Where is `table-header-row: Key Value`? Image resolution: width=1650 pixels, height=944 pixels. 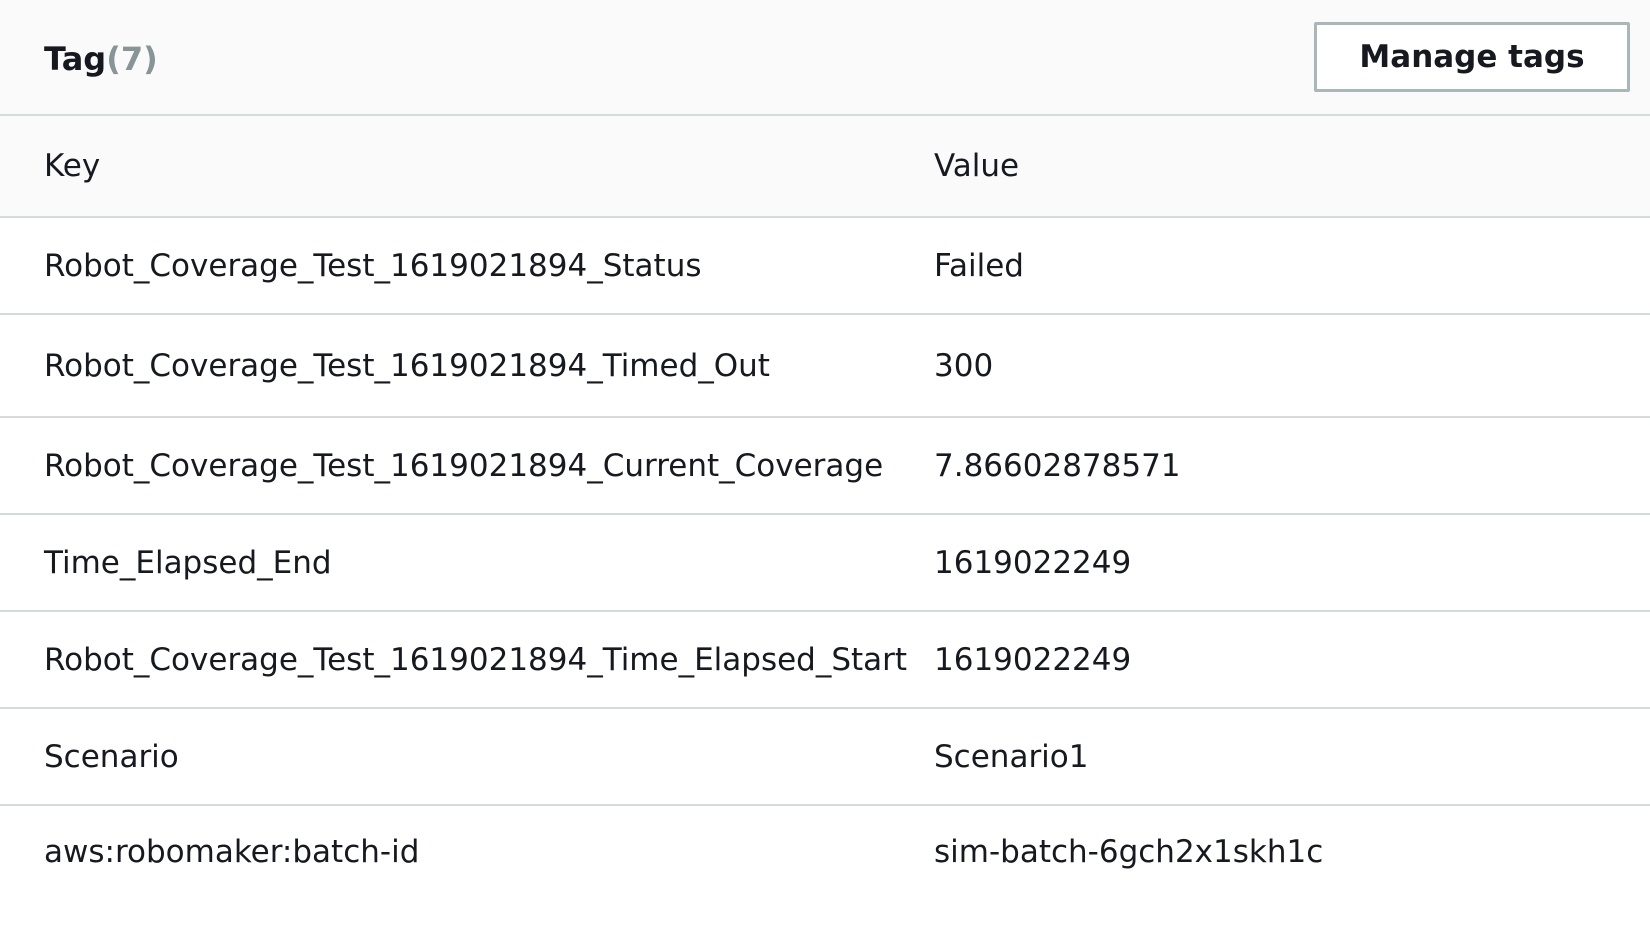
table-header-row: Key Value is located at coordinates (825, 167).